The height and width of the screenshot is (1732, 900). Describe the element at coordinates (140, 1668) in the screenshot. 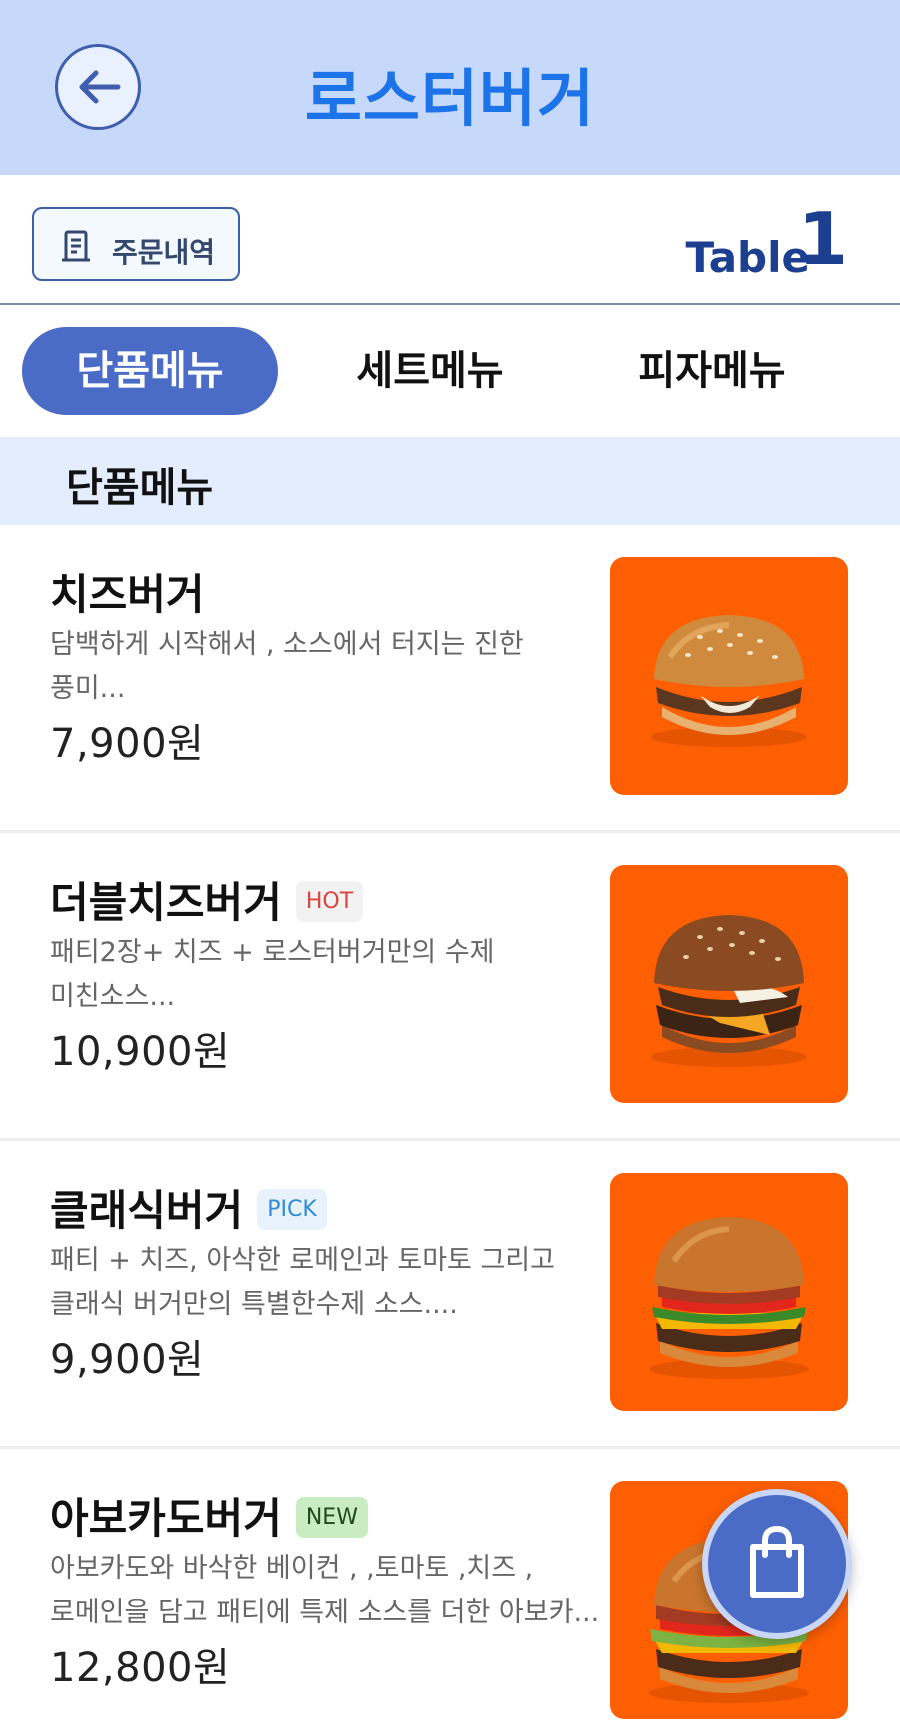

I see `item-price: 12,800원` at that location.